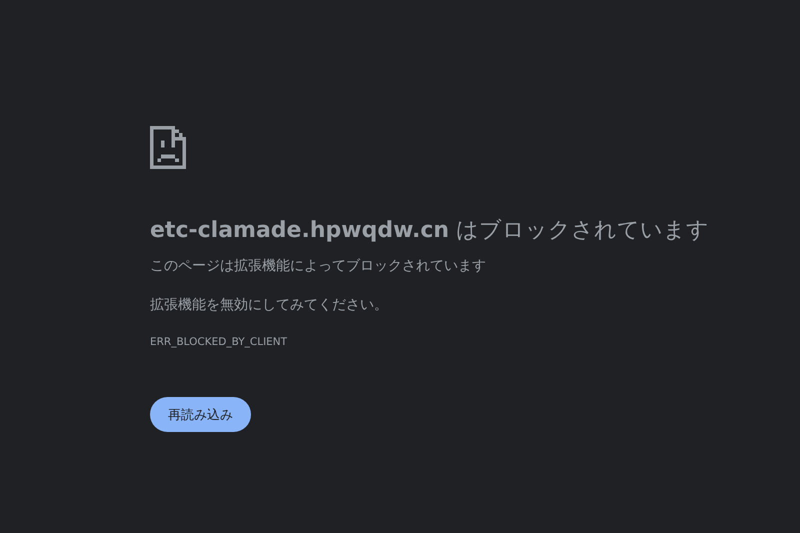 This screenshot has height=533, width=800. What do you see at coordinates (219, 342) in the screenshot?
I see `error-code: ERR_BLOCKED_BY_CLIENT` at bounding box center [219, 342].